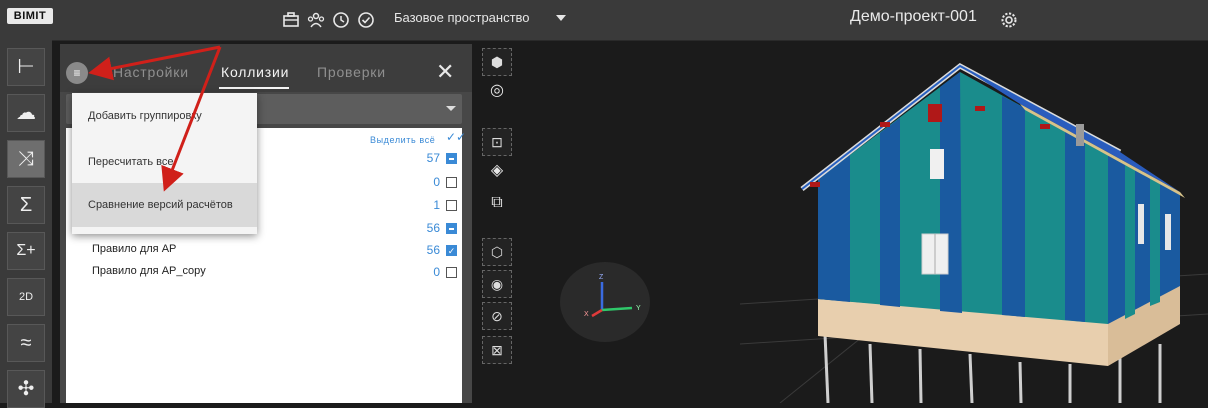 The image size is (1208, 408). I want to click on sigma-plus-icon: Σ+, so click(26, 251).